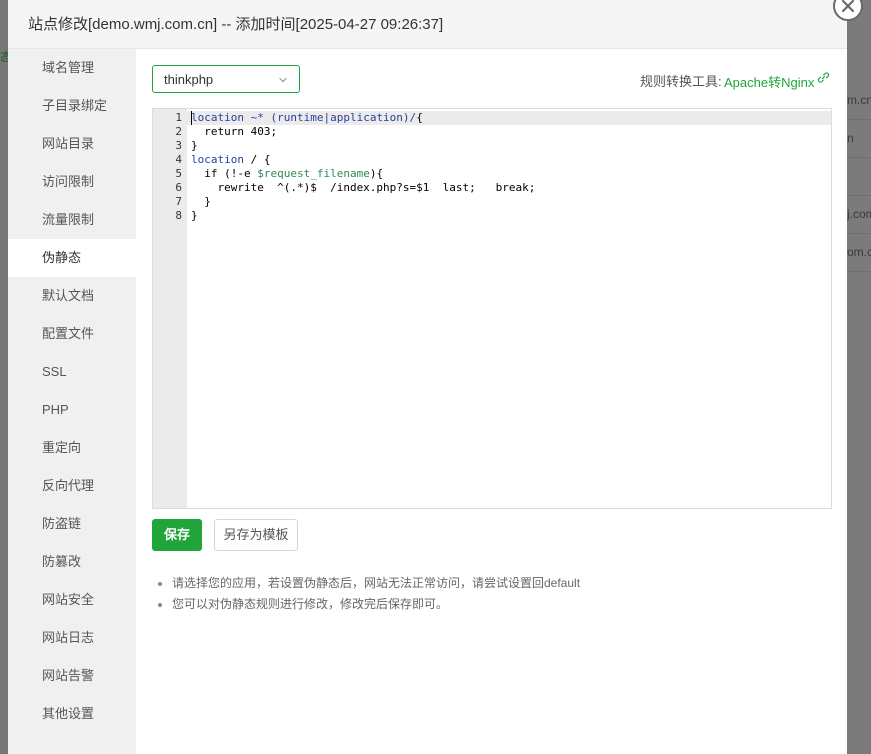  I want to click on line-number: 7, so click(178, 201).